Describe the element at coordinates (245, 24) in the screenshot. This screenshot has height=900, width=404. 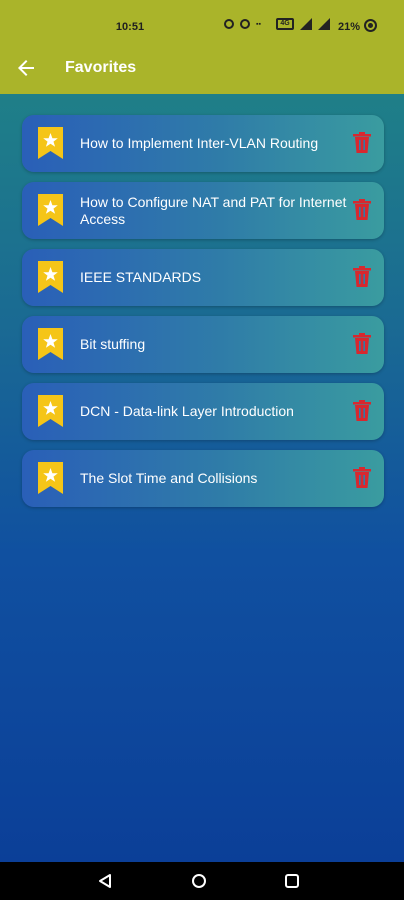
I see `do-not-disturb-icon` at that location.